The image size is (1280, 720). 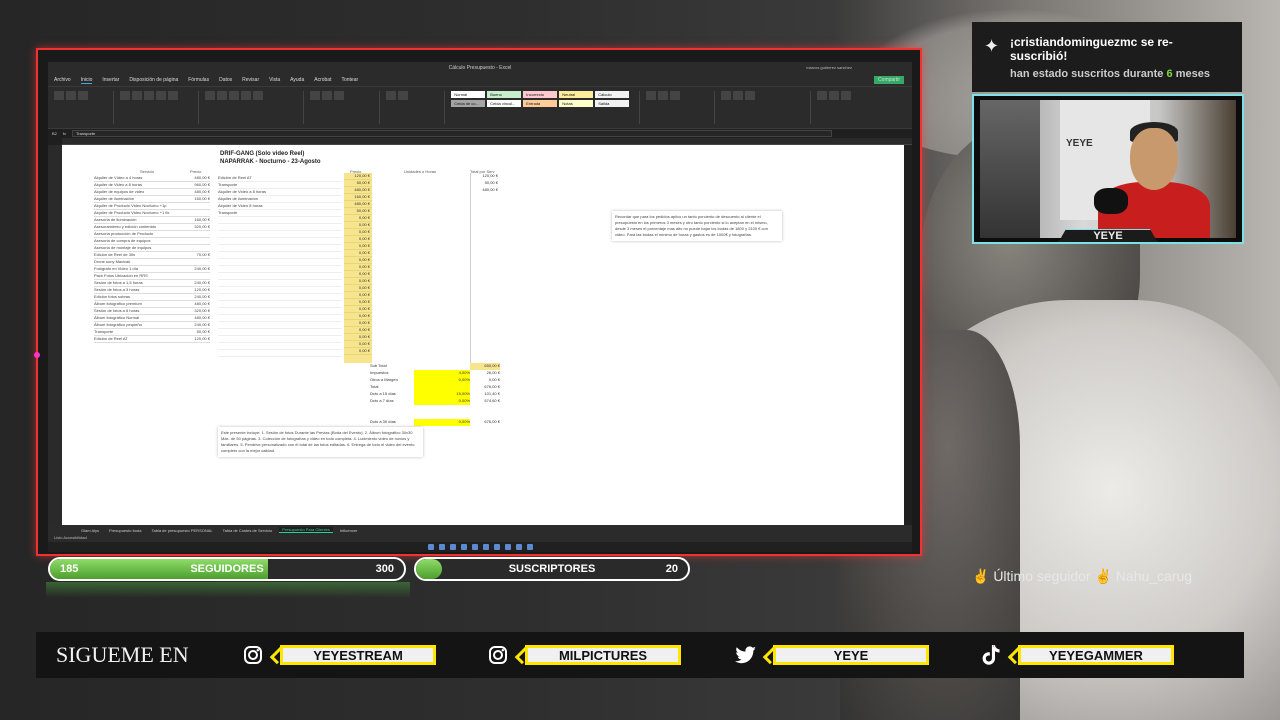 I want to click on menu-item-0: Archivo, so click(x=62, y=80).